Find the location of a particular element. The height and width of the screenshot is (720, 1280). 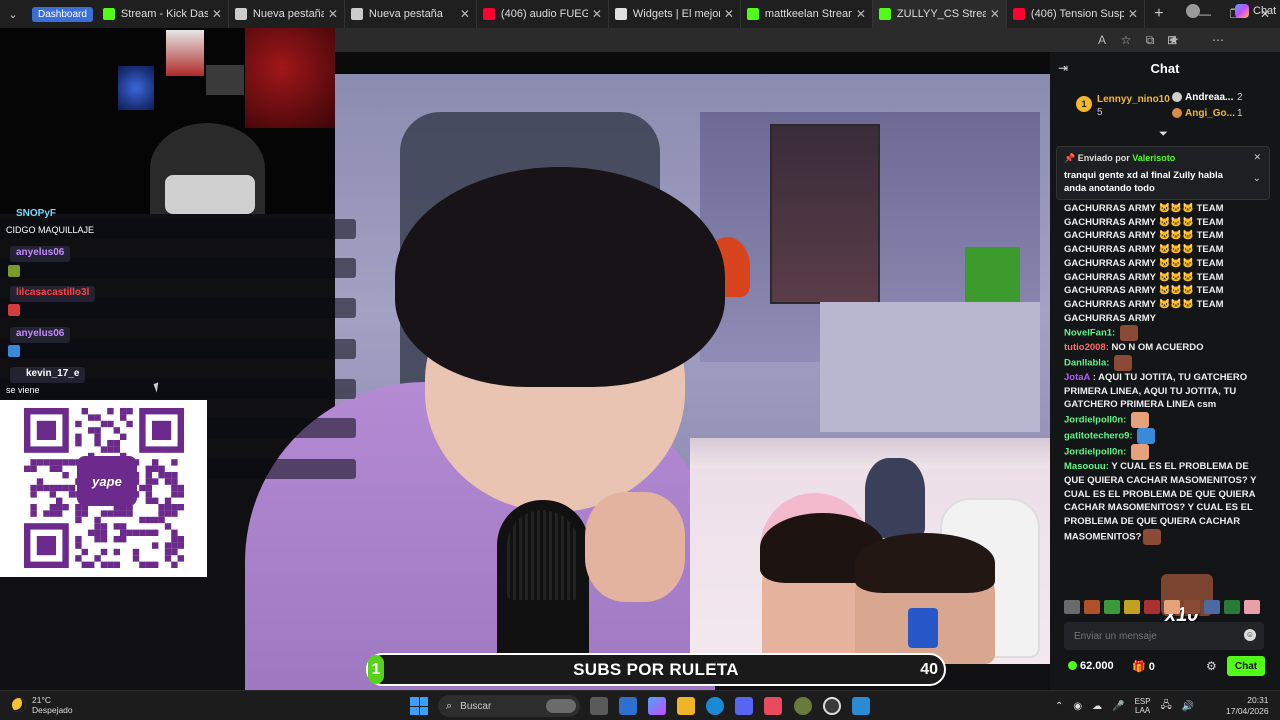

windows-start-icon is located at coordinates (419, 706).